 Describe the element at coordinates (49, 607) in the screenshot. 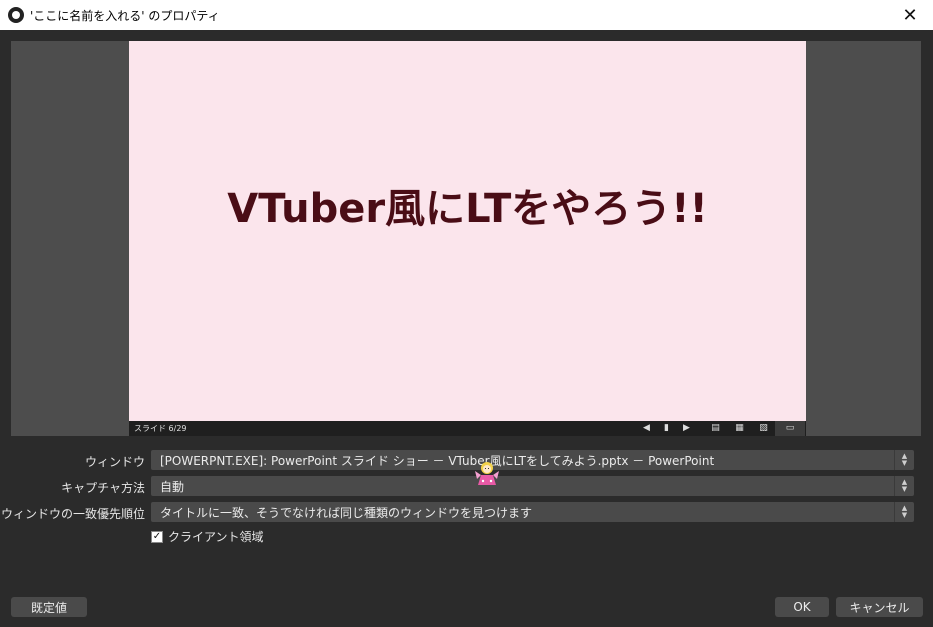

I see `defaults-button: 既定値` at that location.